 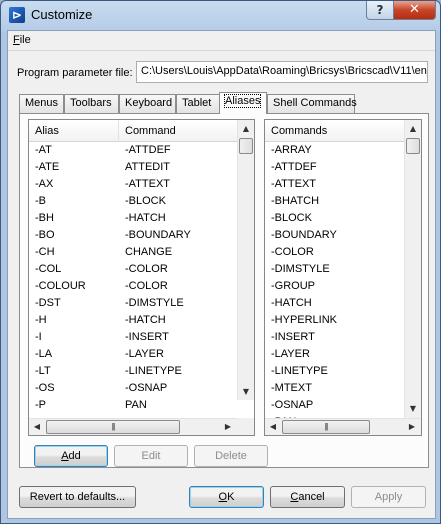 I want to click on title-bar: ⊳ Customize ? ✕, so click(x=220, y=15).